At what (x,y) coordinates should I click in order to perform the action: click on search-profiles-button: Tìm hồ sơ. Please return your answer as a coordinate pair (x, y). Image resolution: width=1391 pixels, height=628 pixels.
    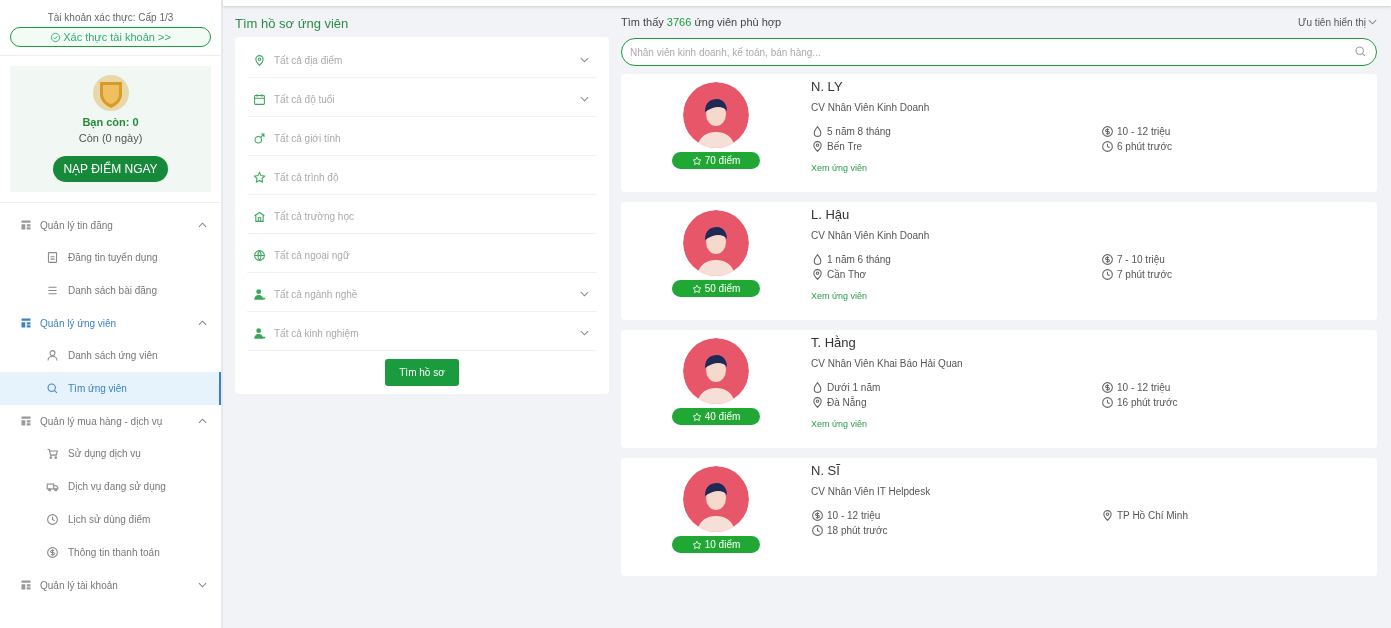
    Looking at the image, I should click on (422, 372).